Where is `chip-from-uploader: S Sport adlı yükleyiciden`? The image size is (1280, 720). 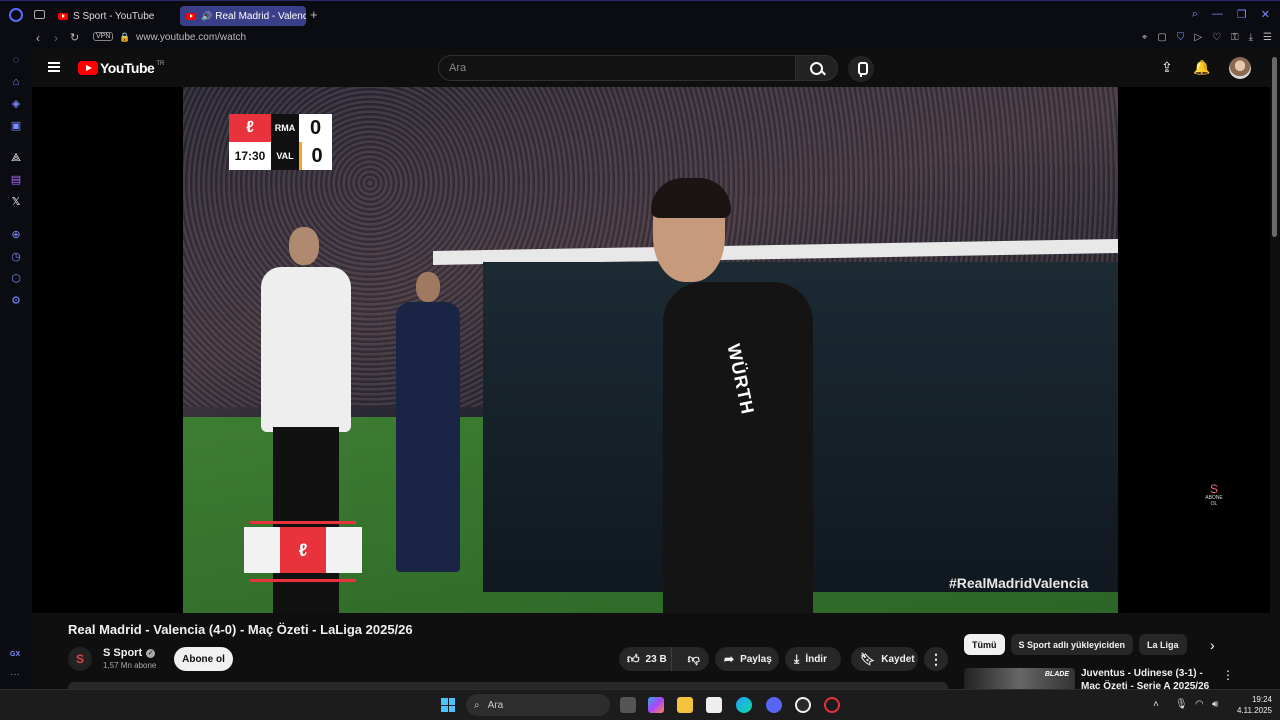 chip-from-uploader: S Sport adlı yükleyiciden is located at coordinates (1072, 644).